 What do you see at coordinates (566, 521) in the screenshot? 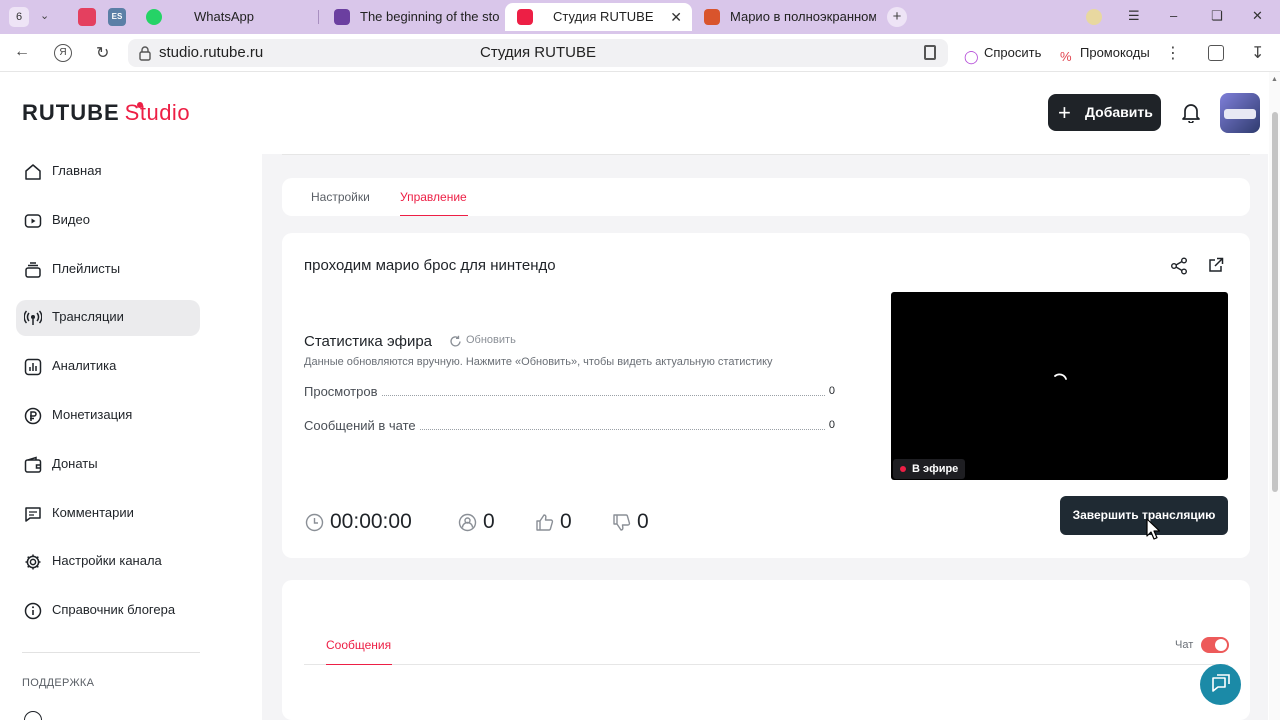
I see `likes-value: 0` at bounding box center [566, 521].